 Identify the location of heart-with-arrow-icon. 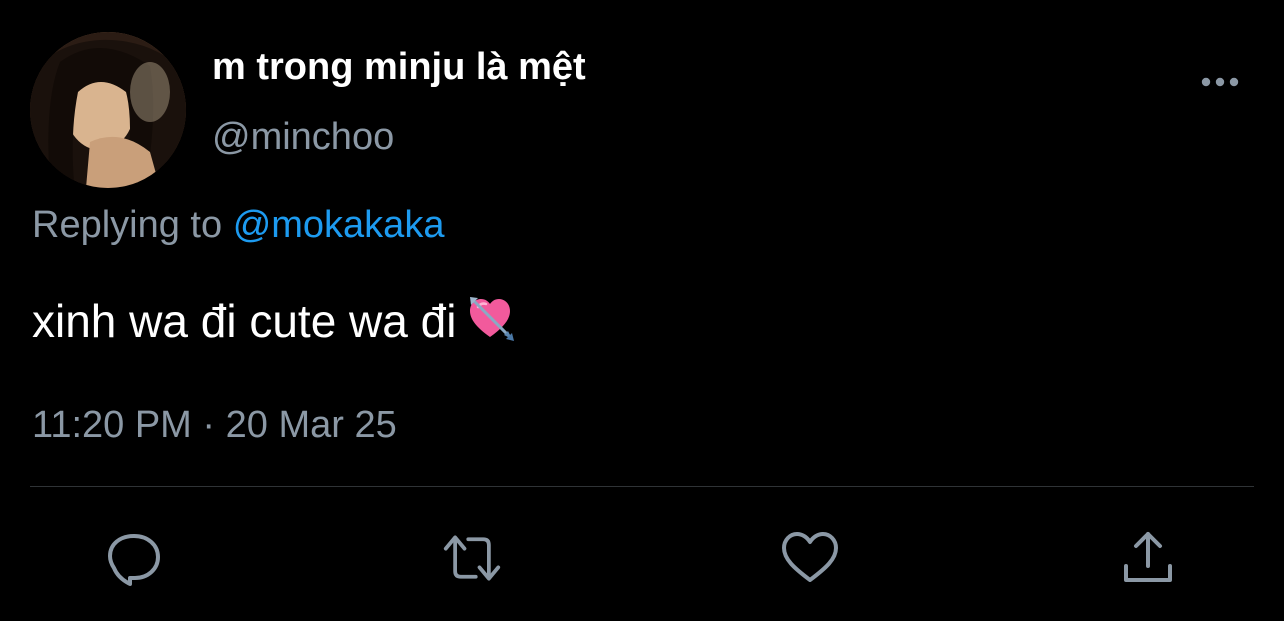
(493, 325).